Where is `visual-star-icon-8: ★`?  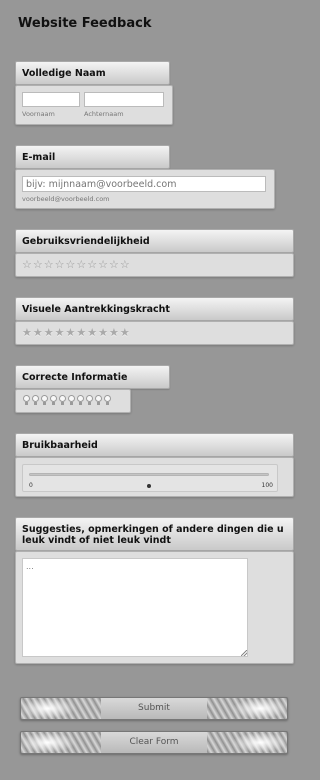
visual-star-icon-8: ★ is located at coordinates (103, 332).